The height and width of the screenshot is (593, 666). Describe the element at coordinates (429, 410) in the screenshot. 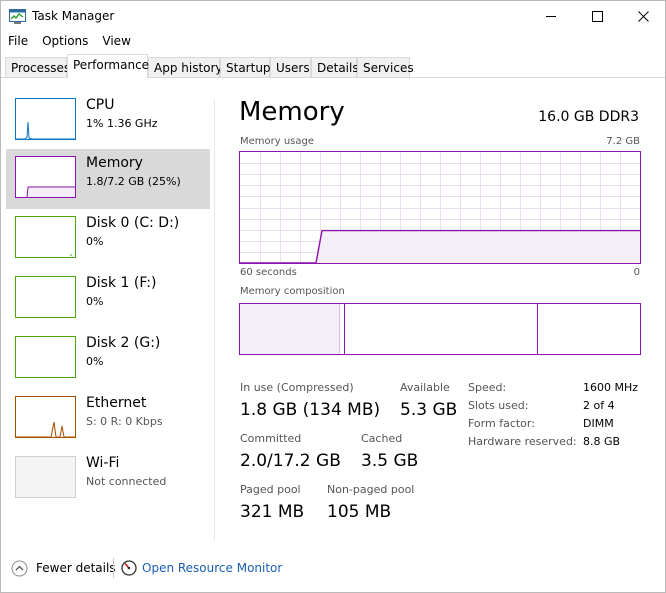

I see `available-value: 5.3 GB` at that location.